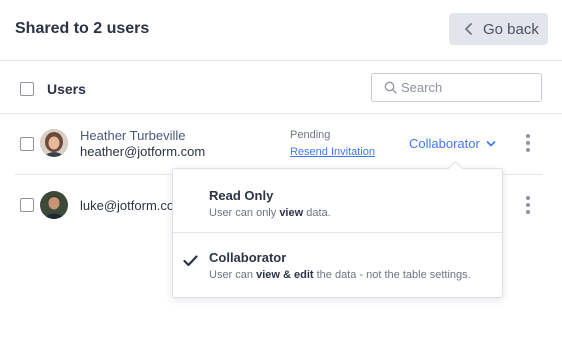  Describe the element at coordinates (444, 143) in the screenshot. I see `role-label: Collaborator` at that location.